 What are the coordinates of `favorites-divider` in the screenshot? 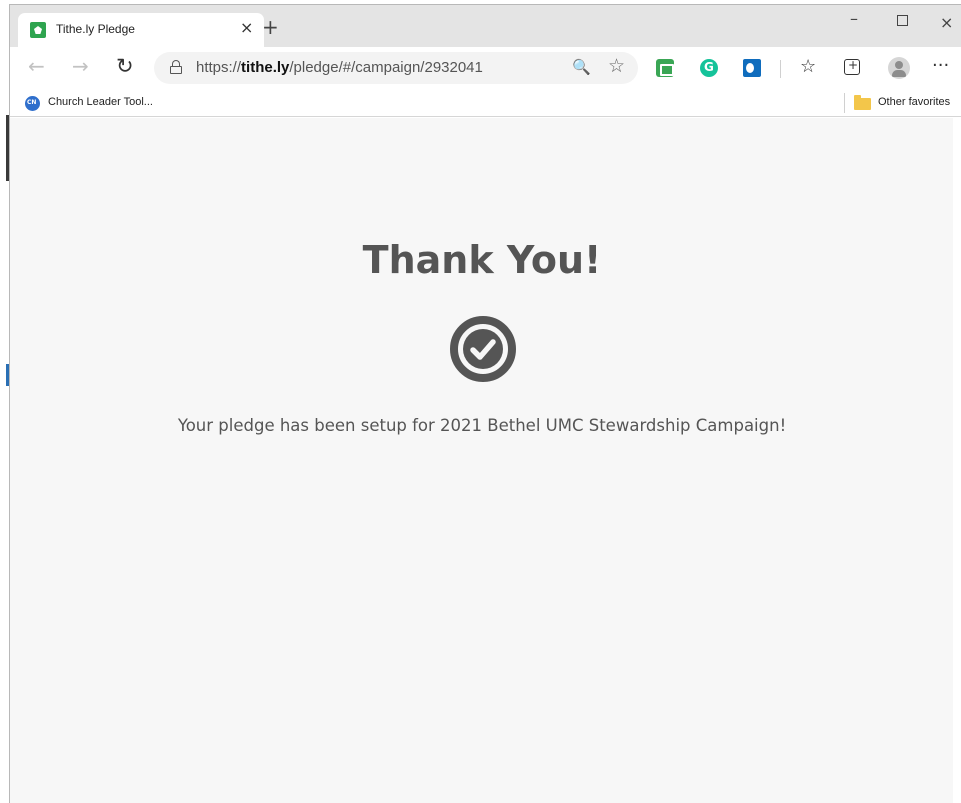 It's located at (844, 103).